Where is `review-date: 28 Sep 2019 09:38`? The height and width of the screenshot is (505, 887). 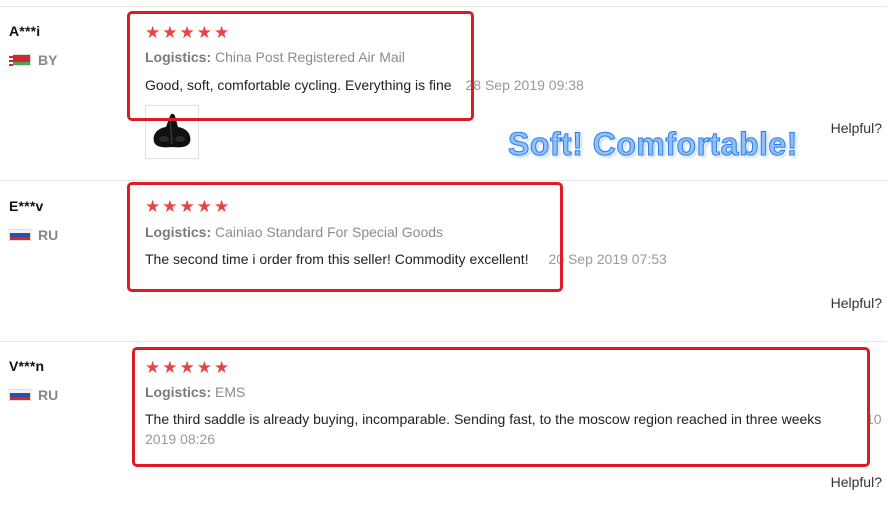
review-date: 28 Sep 2019 09:38 is located at coordinates (524, 85).